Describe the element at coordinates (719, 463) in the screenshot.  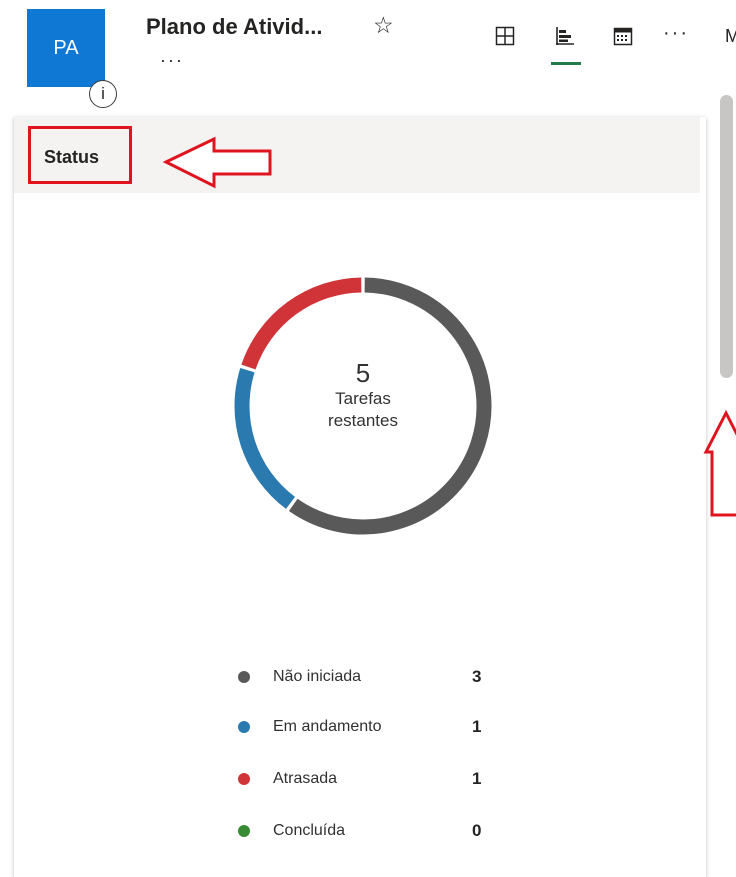
I see `annotation-arrow-up` at that location.